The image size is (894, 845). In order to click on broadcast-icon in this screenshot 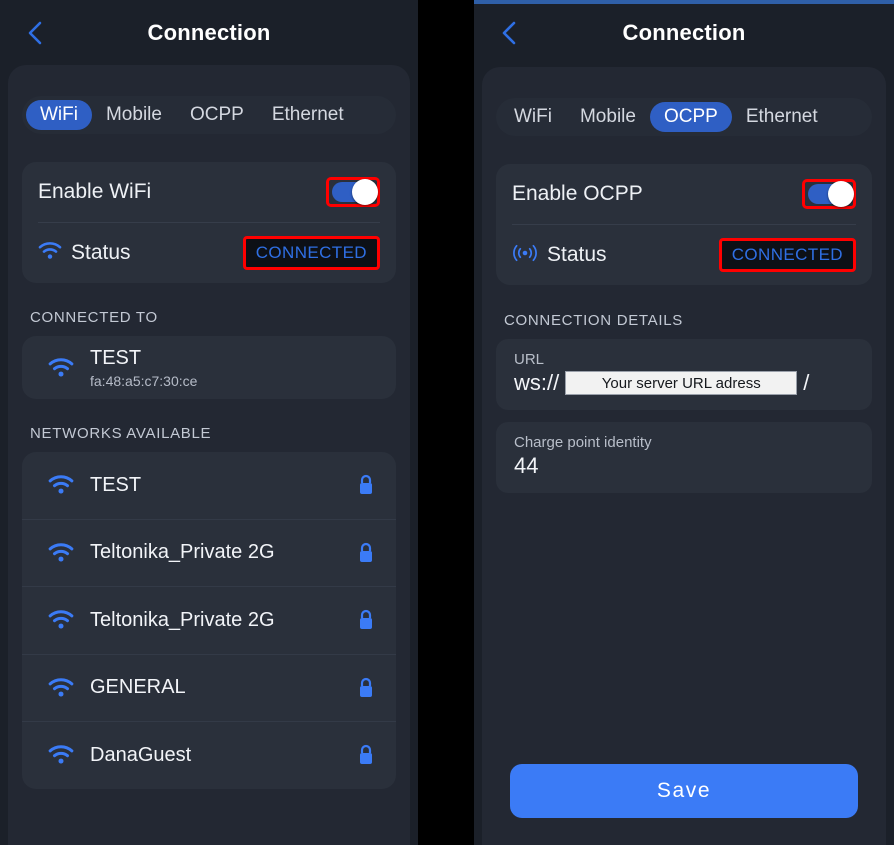, I will do `click(525, 255)`.